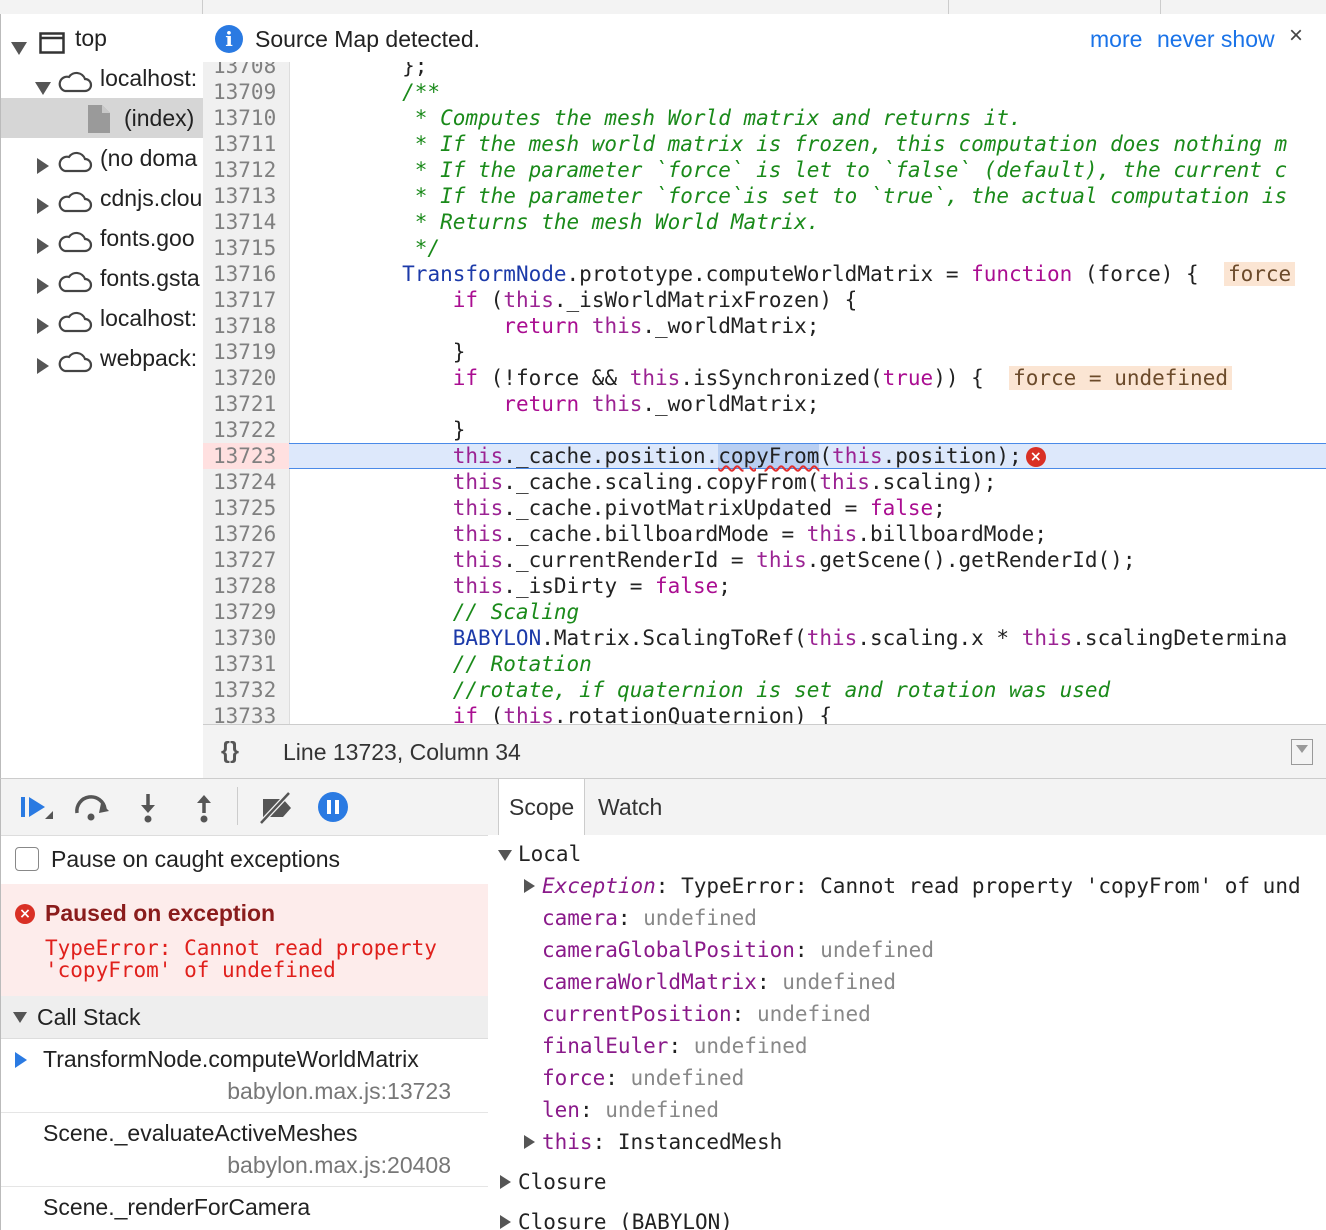 The width and height of the screenshot is (1326, 1230). What do you see at coordinates (907, 1078) in the screenshot?
I see `scope-variable-row: force: undefined` at bounding box center [907, 1078].